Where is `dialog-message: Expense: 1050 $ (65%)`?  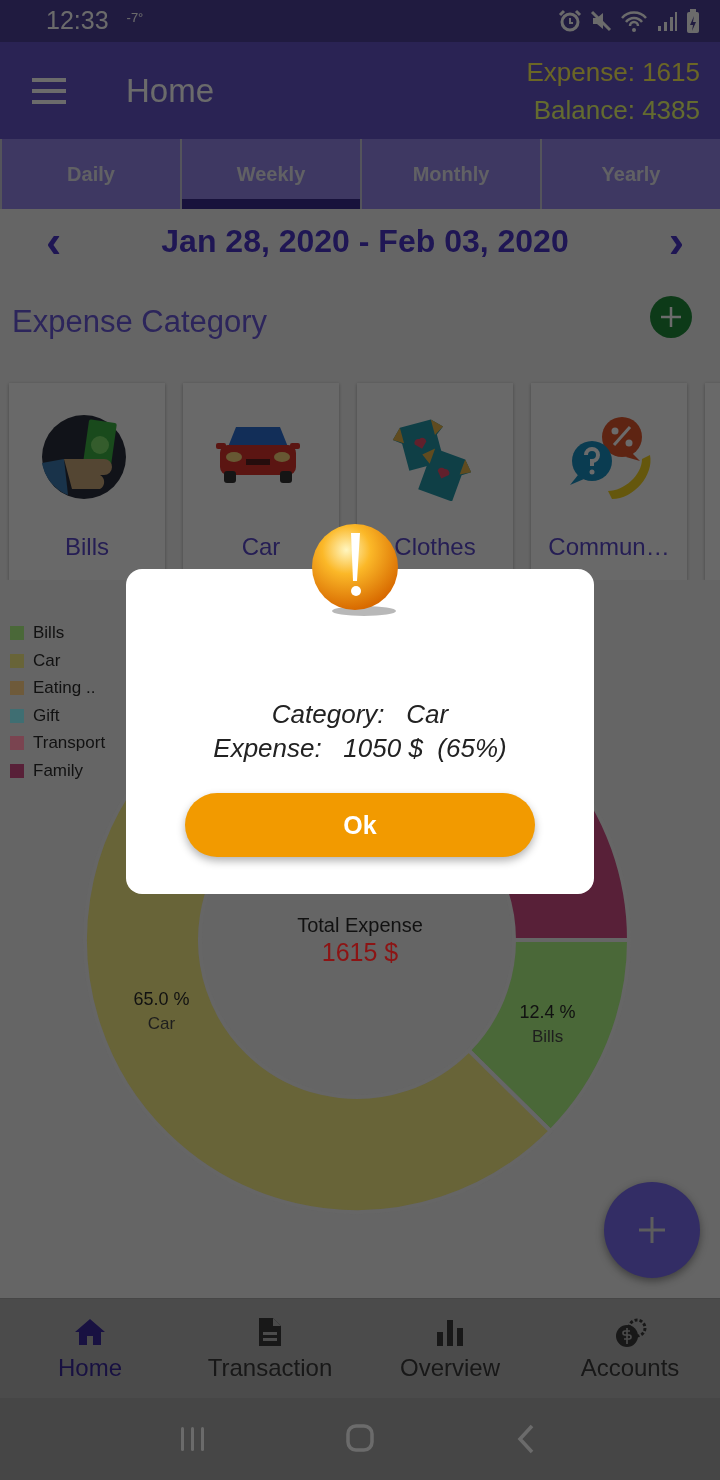
dialog-message: Expense: 1050 $ (65%) is located at coordinates (360, 748).